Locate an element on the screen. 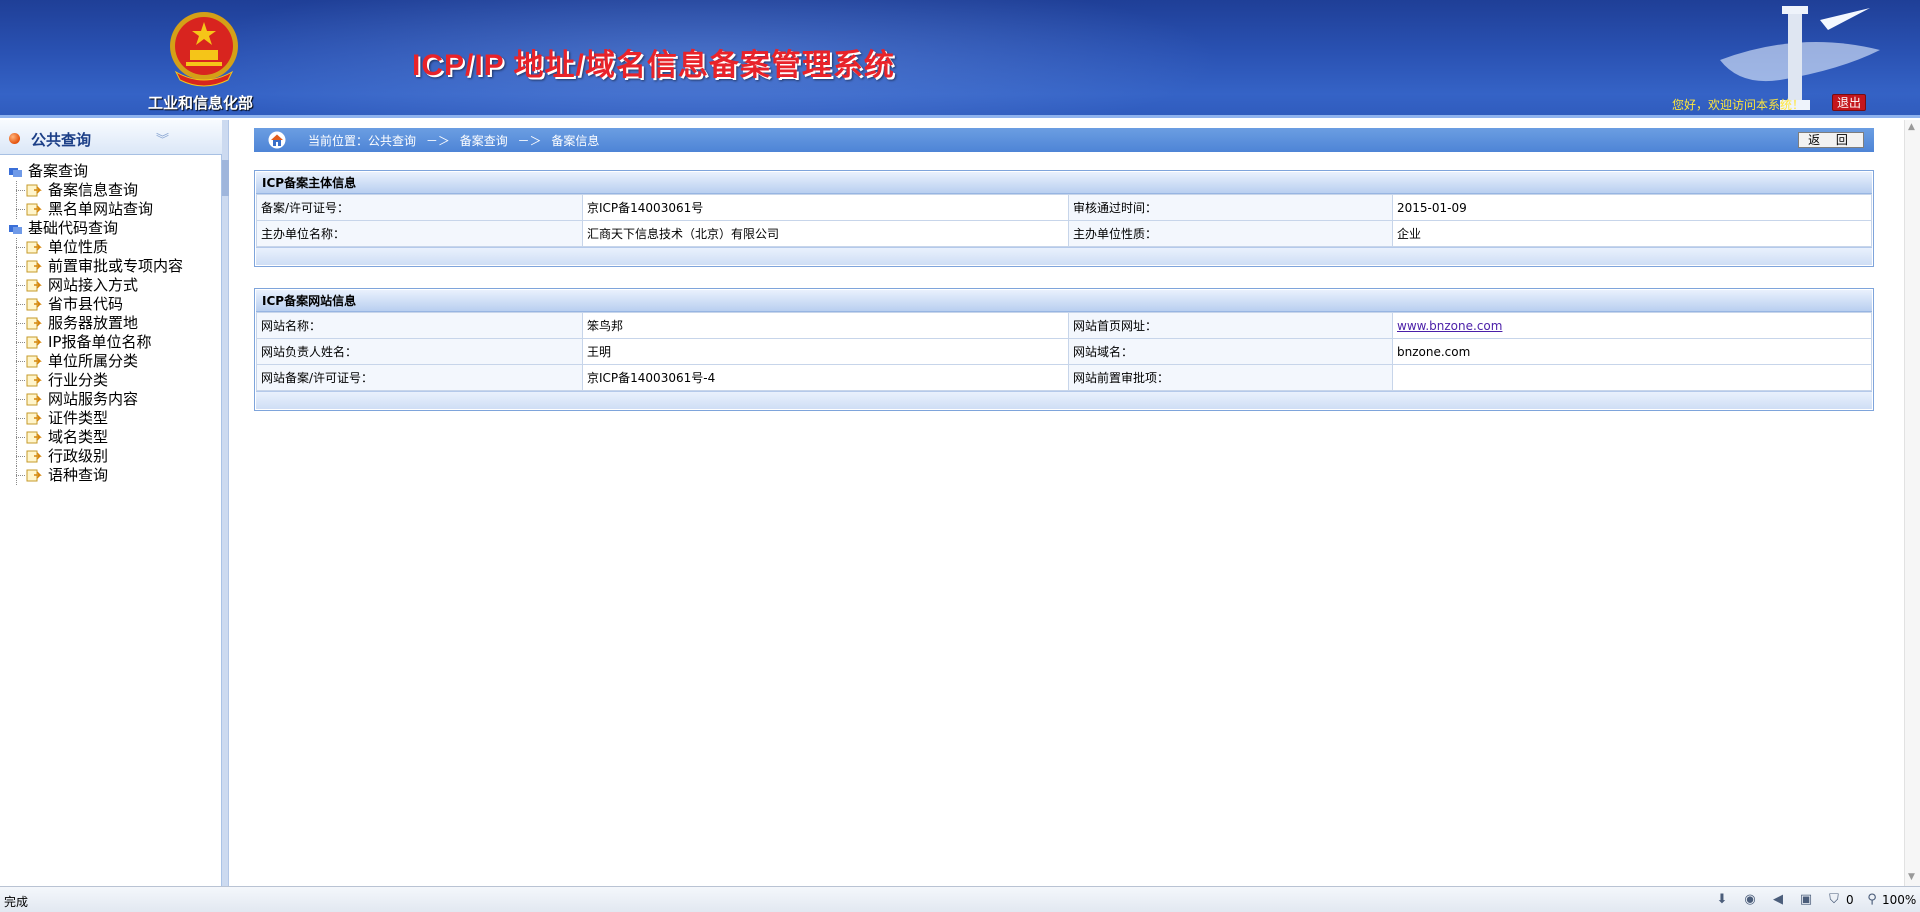  sidebar-header: 公共查询 ︾ is located at coordinates (111, 137).